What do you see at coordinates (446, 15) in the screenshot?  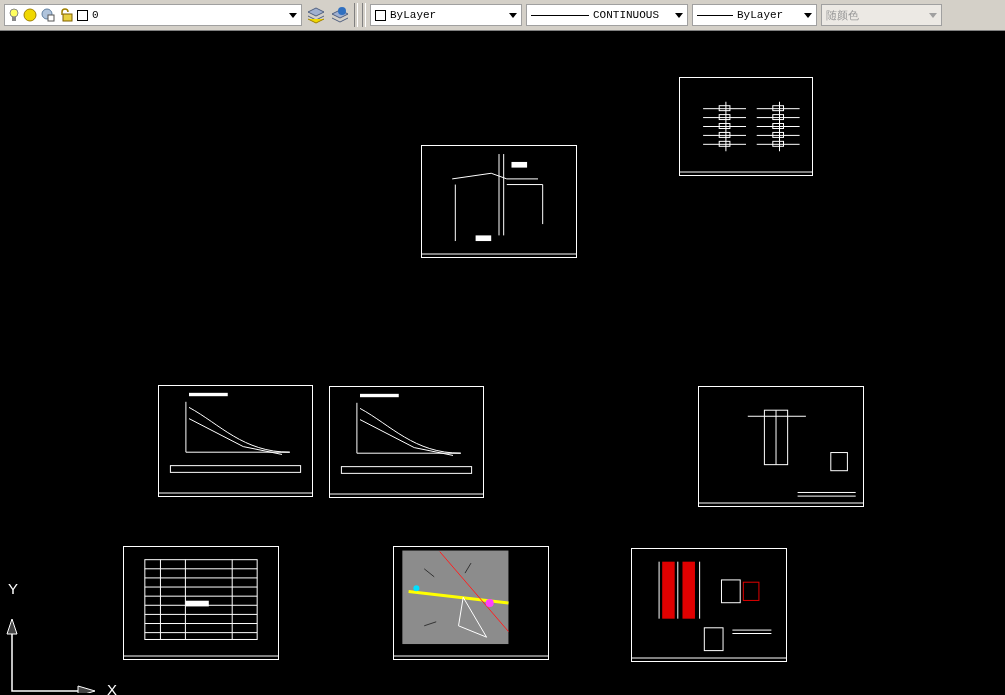 I see `color-dropdown: ByLayer` at bounding box center [446, 15].